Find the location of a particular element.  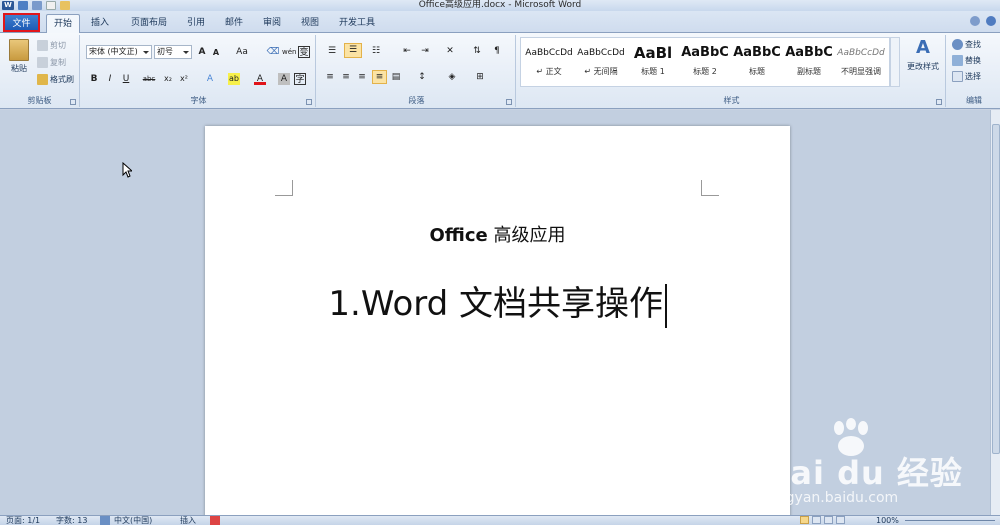

status-insert-mode: 插入 is located at coordinates (188, 520).